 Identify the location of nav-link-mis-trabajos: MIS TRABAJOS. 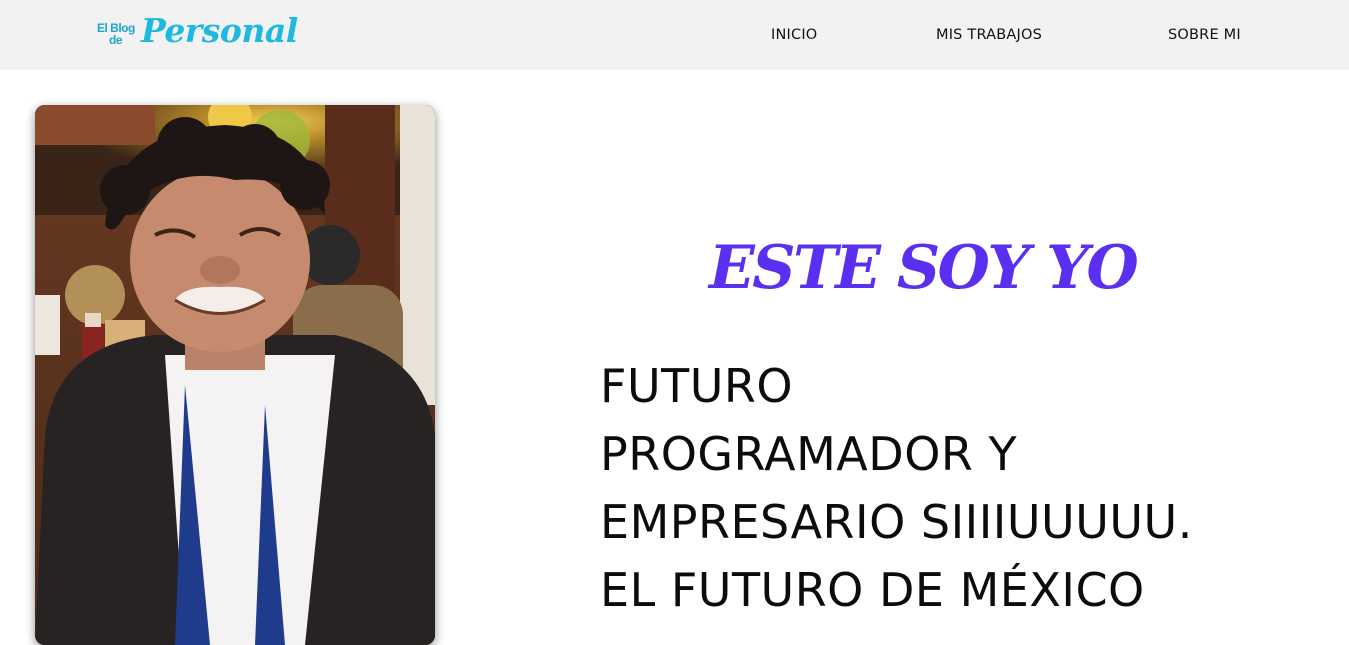
(989, 35).